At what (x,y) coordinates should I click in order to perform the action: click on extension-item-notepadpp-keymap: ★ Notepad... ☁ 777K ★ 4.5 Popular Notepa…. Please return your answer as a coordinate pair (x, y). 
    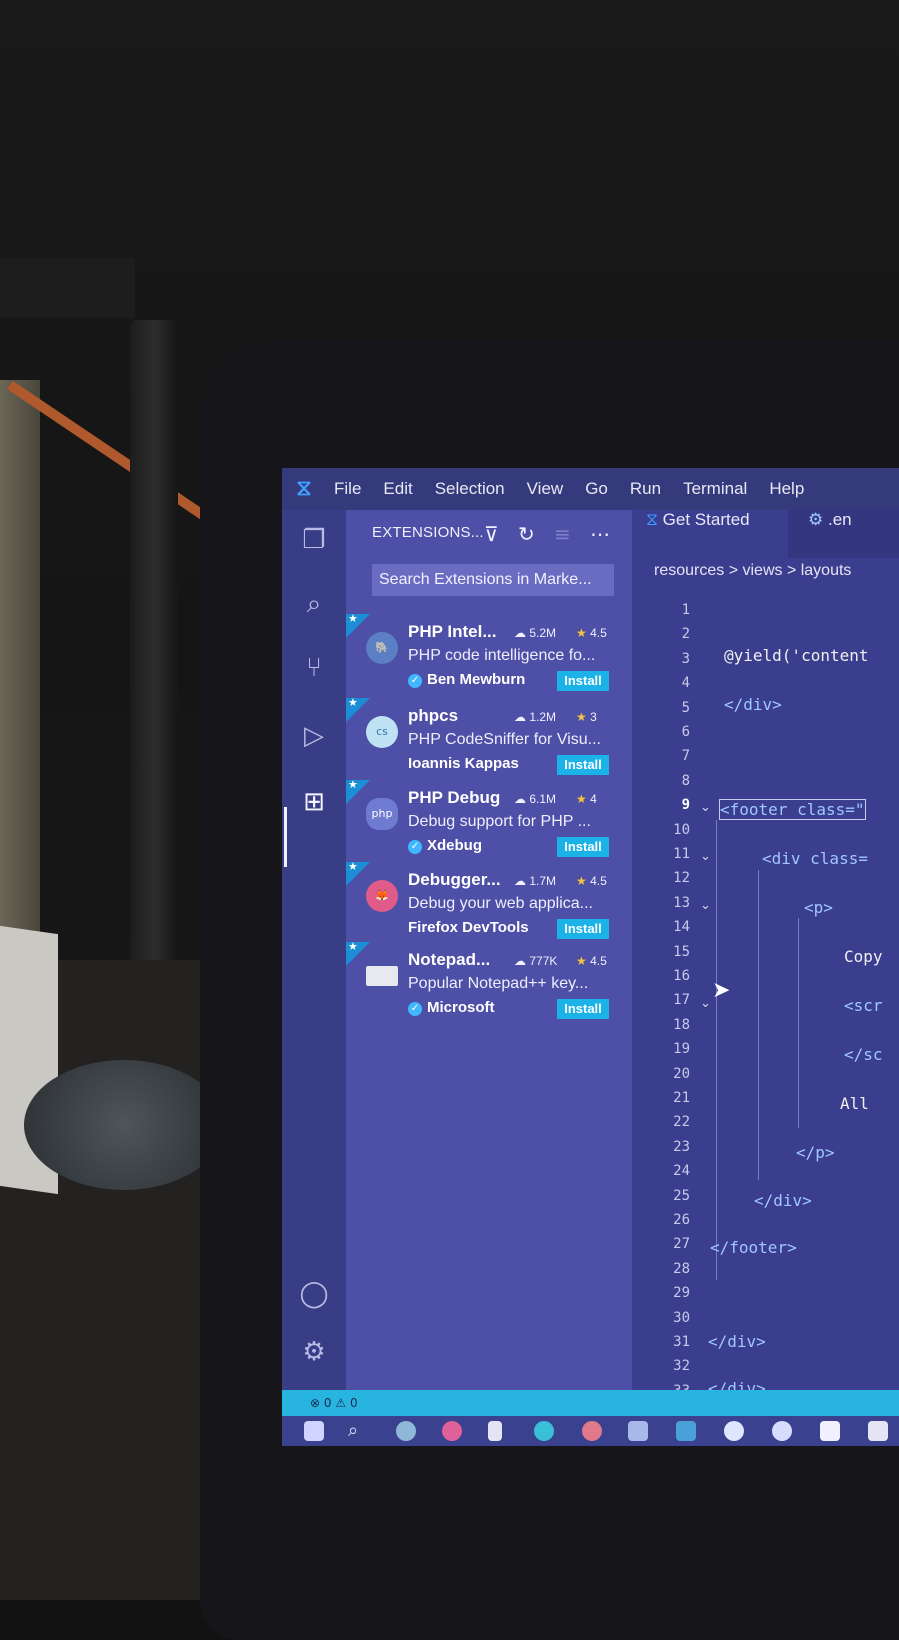
    Looking at the image, I should click on (489, 981).